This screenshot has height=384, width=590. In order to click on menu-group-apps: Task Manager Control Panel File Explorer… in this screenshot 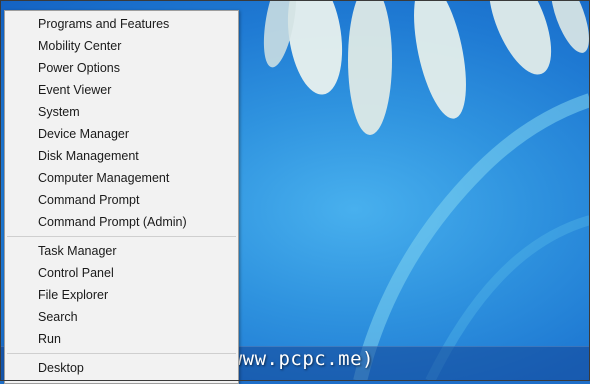, I will do `click(121, 295)`.